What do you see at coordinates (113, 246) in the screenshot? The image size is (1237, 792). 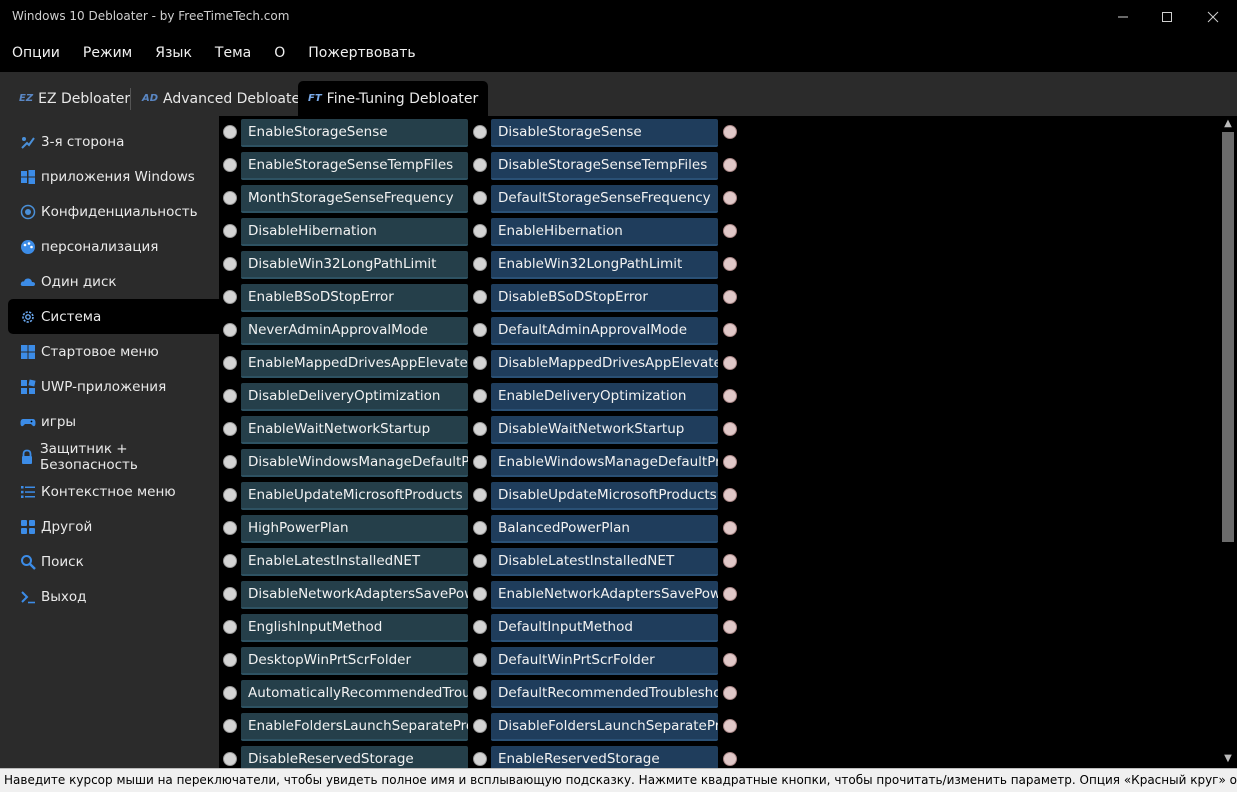 I see `sidebar-item-personalization: персонализация` at bounding box center [113, 246].